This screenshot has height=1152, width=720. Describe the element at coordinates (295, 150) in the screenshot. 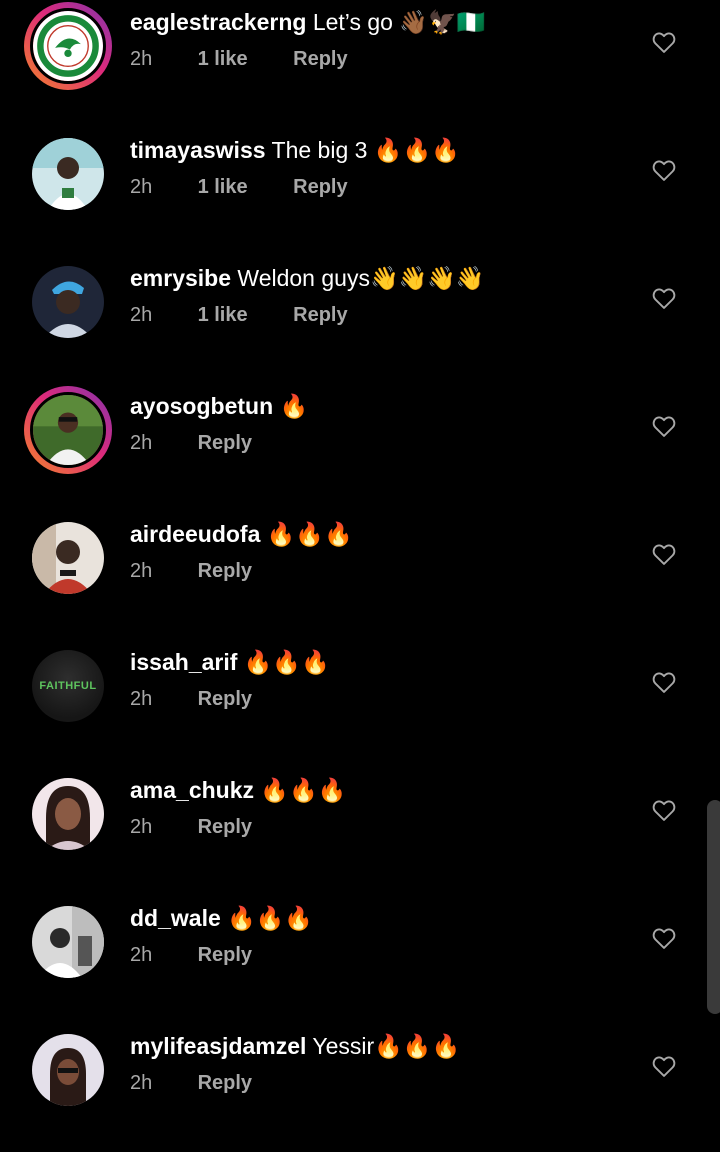

I see `comment-text: timayaswiss The big 3 🔥🔥🔥` at that location.